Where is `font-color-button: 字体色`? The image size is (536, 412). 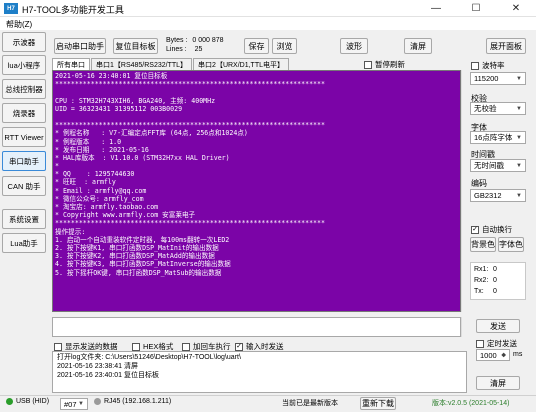 font-color-button: 字体色 is located at coordinates (511, 244).